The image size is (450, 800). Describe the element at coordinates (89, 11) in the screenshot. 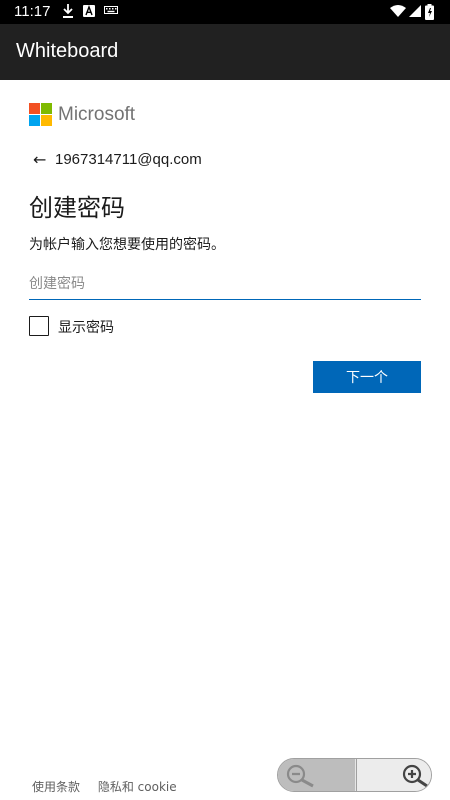

I see `a-notification-icon` at that location.